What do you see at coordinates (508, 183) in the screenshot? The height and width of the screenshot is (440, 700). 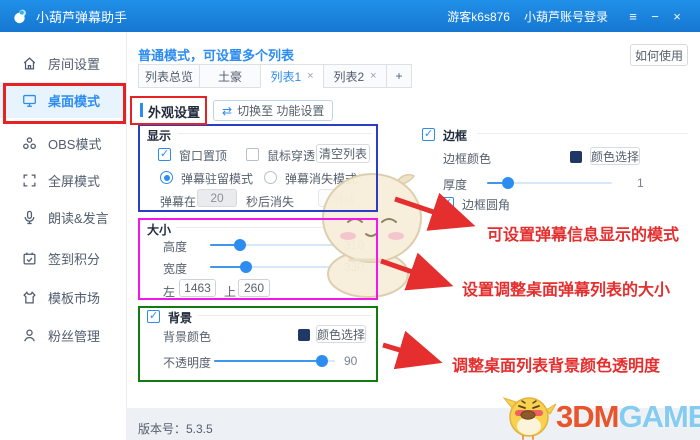 I see `thickness-slider-thumb` at bounding box center [508, 183].